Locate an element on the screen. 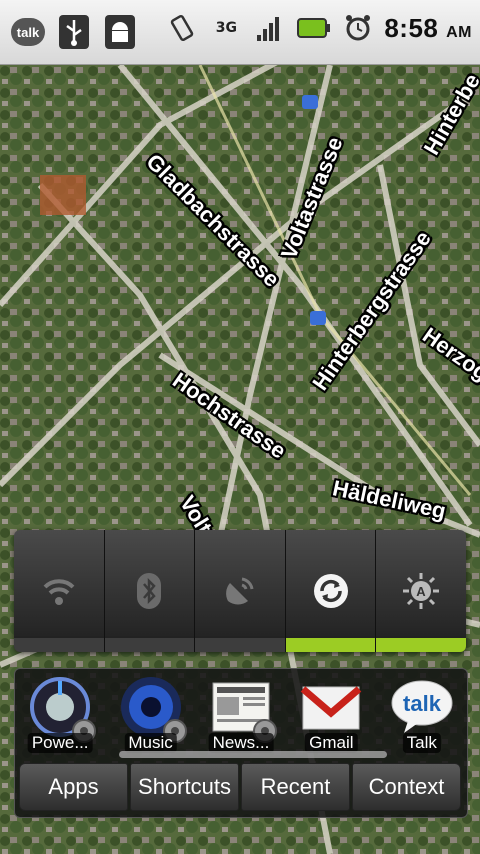  dock-app-gmail: Gmail is located at coordinates (331, 719).